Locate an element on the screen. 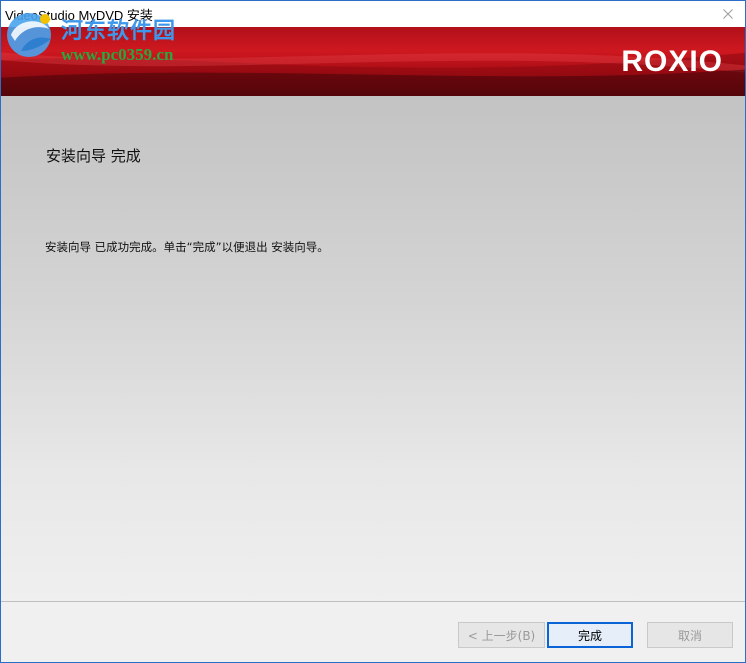 The image size is (746, 663). close-button is located at coordinates (728, 14).